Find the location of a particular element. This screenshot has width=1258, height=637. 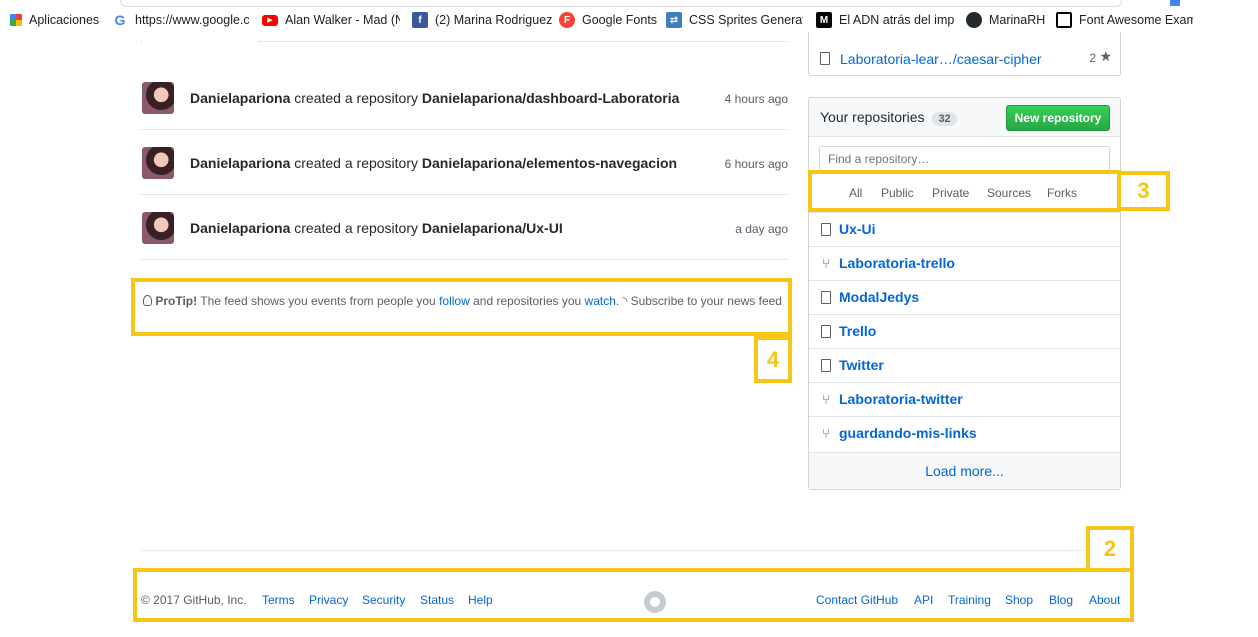

repo-link: Trello is located at coordinates (857, 331).